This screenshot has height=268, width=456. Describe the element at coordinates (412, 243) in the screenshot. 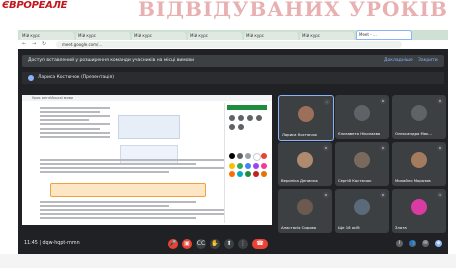

I see `people-icon: 👥` at that location.